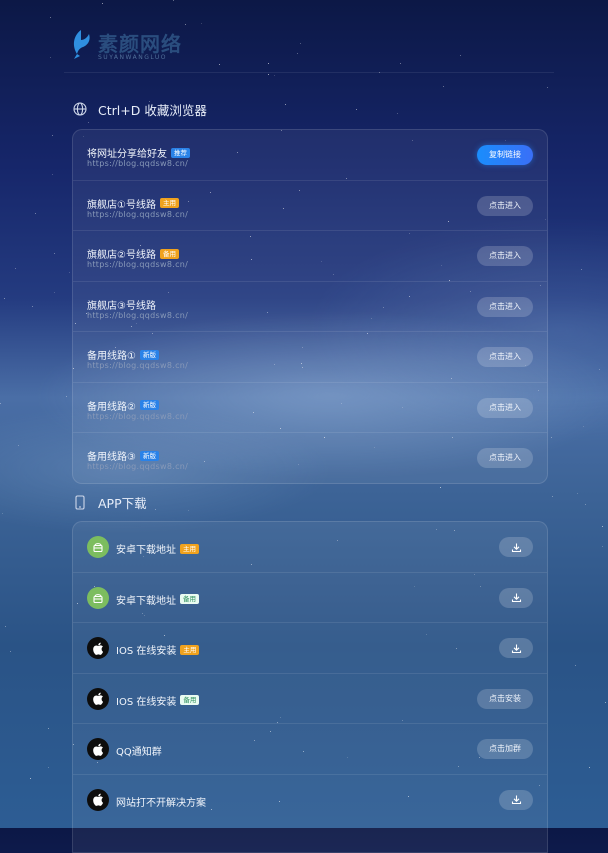 The height and width of the screenshot is (853, 608). What do you see at coordinates (158, 700) in the screenshot?
I see `row-title: IOS 在线安装 备用` at bounding box center [158, 700].